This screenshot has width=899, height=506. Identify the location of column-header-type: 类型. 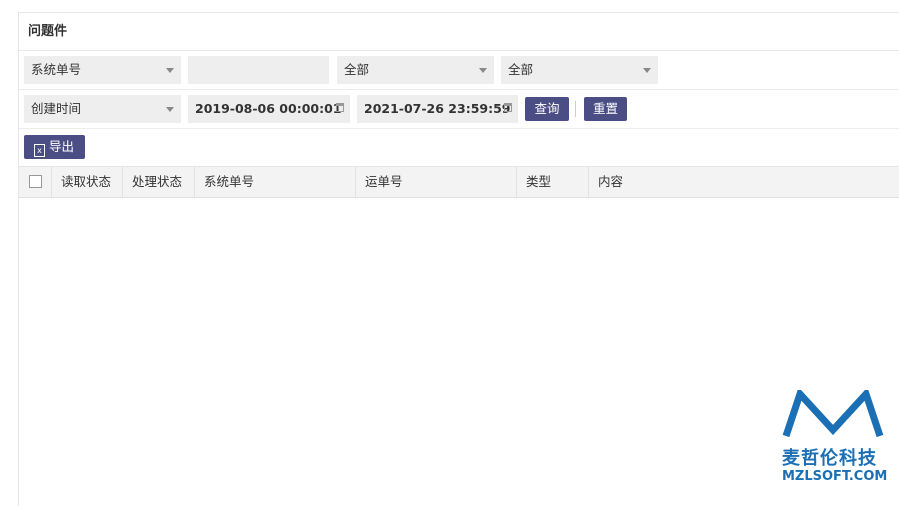
(553, 182).